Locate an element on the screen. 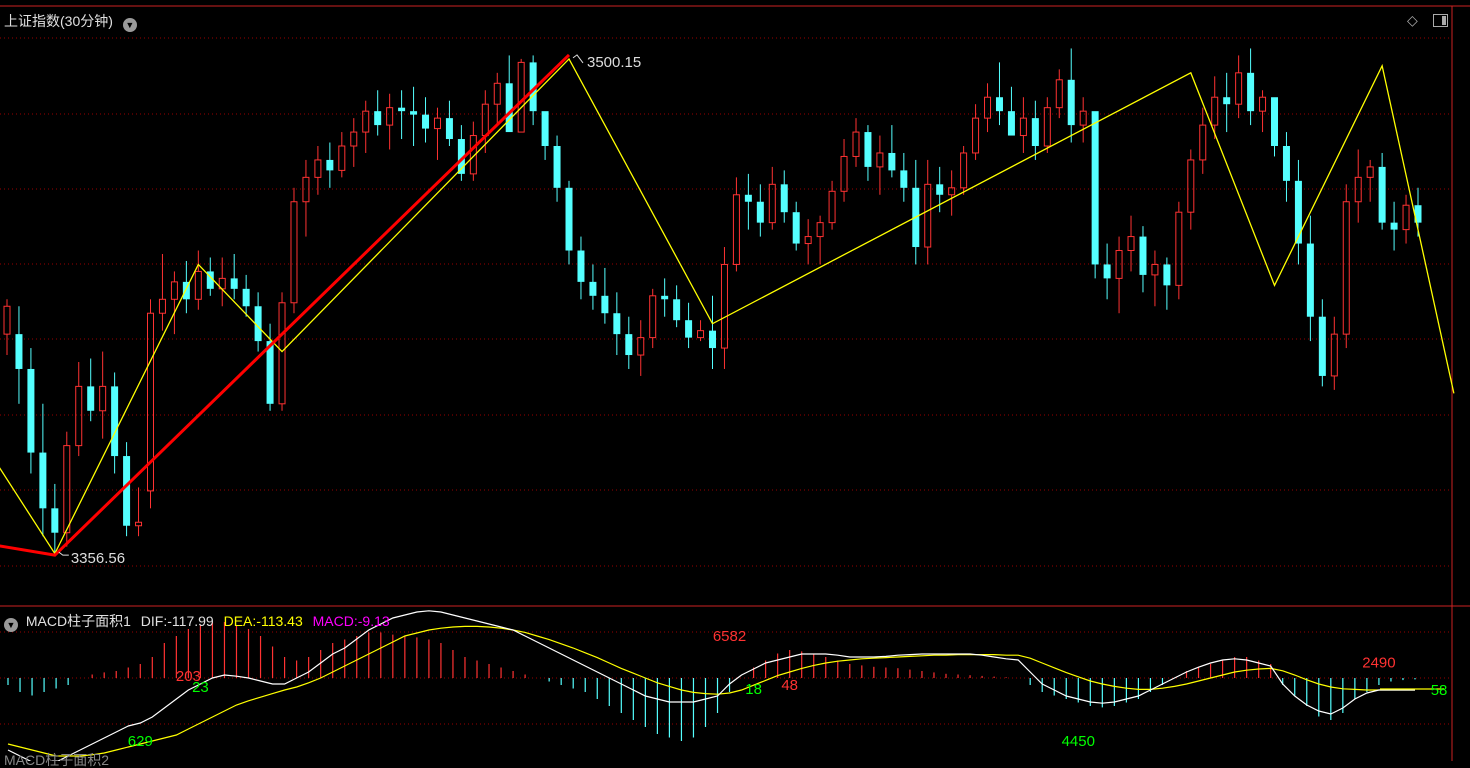 Image resolution: width=1470 pixels, height=768 pixels. dif-label: DIF: is located at coordinates (154, 621).